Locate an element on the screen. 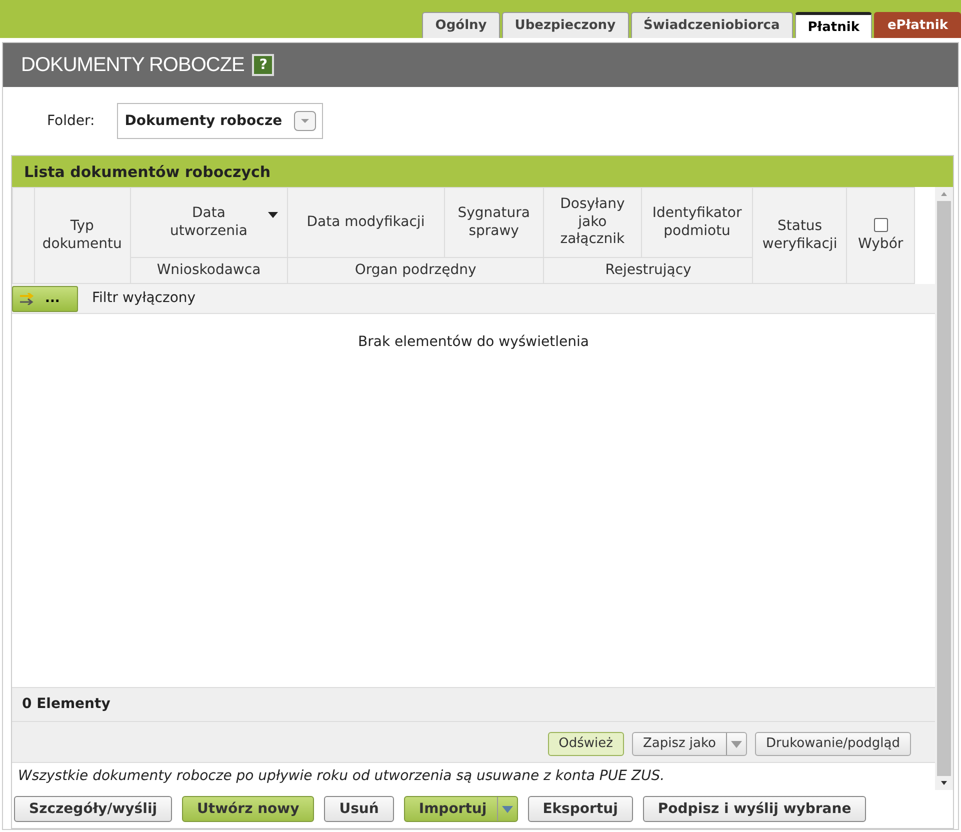 The width and height of the screenshot is (961, 832). retention-note: Wszystkie dokumenty robocze po upływie roku od utworzenia są usuwane z konta PUE ZUS. is located at coordinates (341, 776).